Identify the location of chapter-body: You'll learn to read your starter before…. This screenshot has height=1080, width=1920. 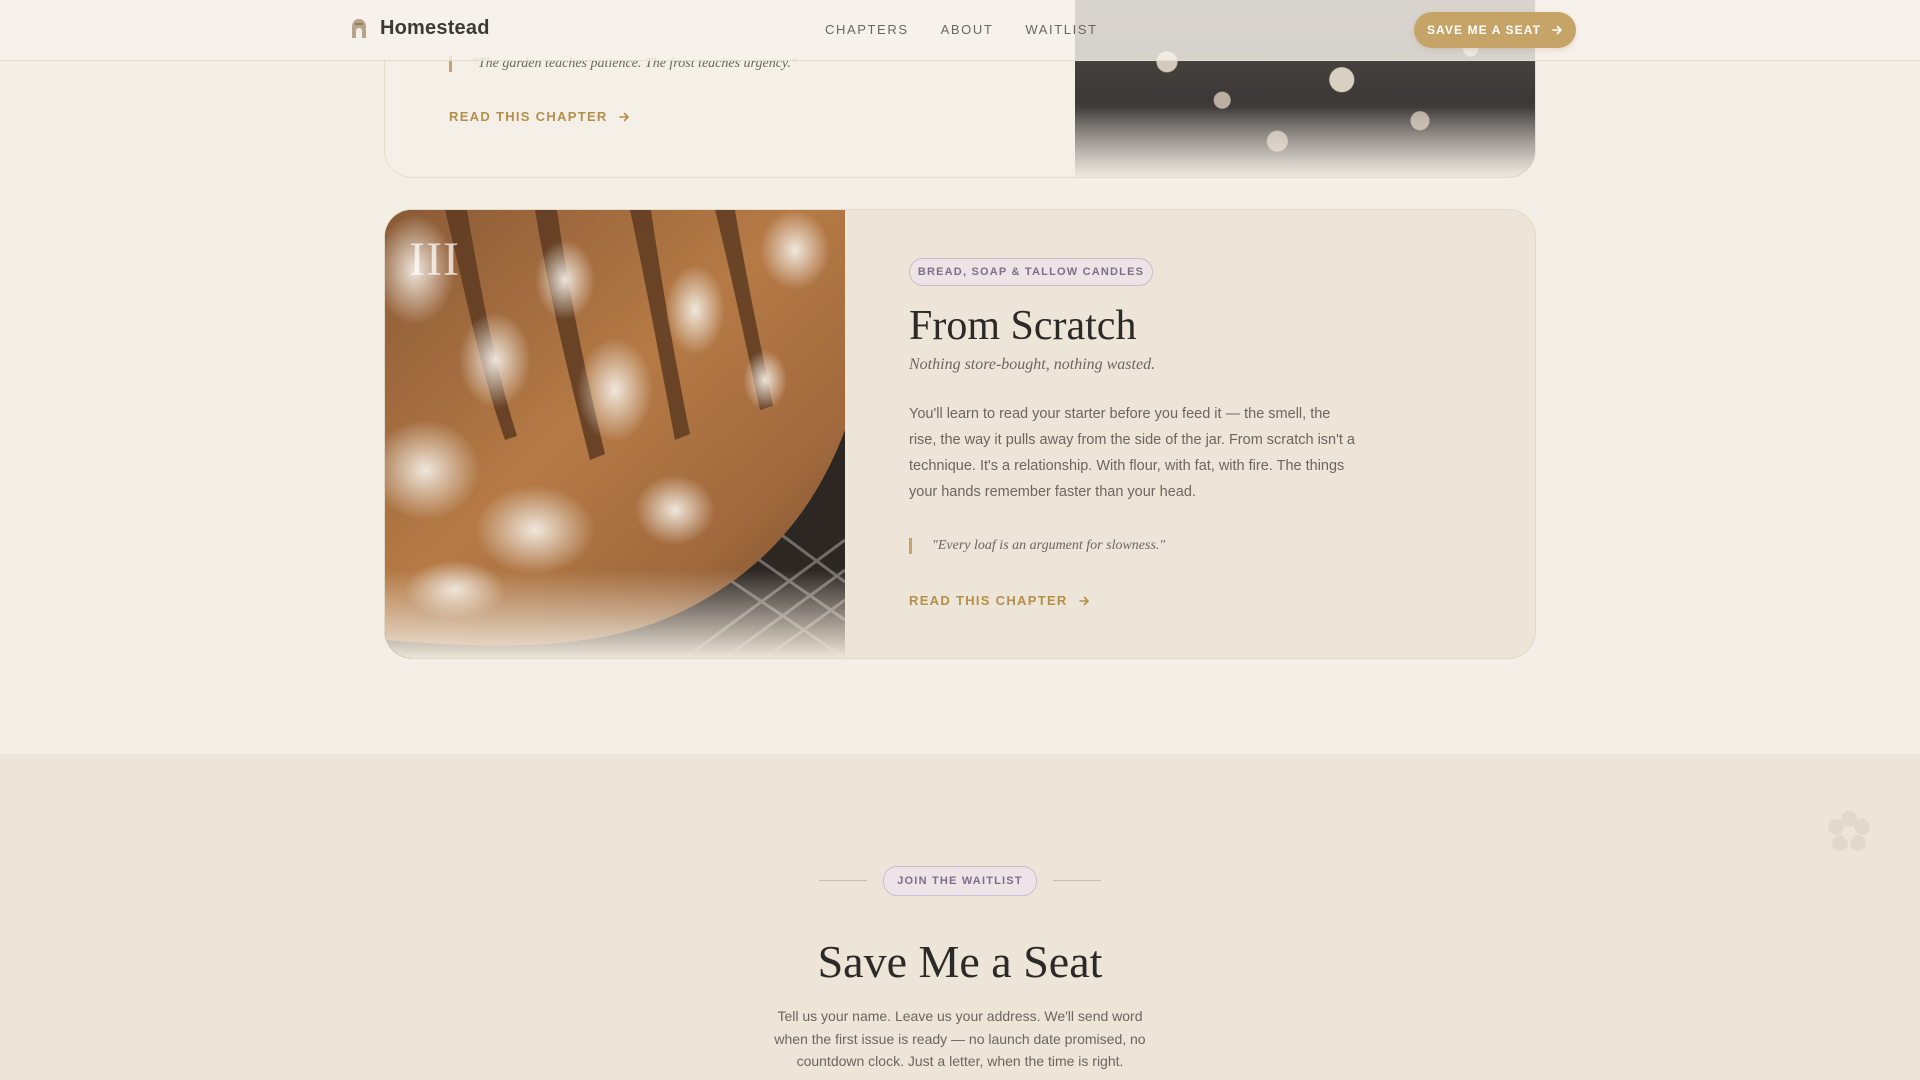
(1132, 453).